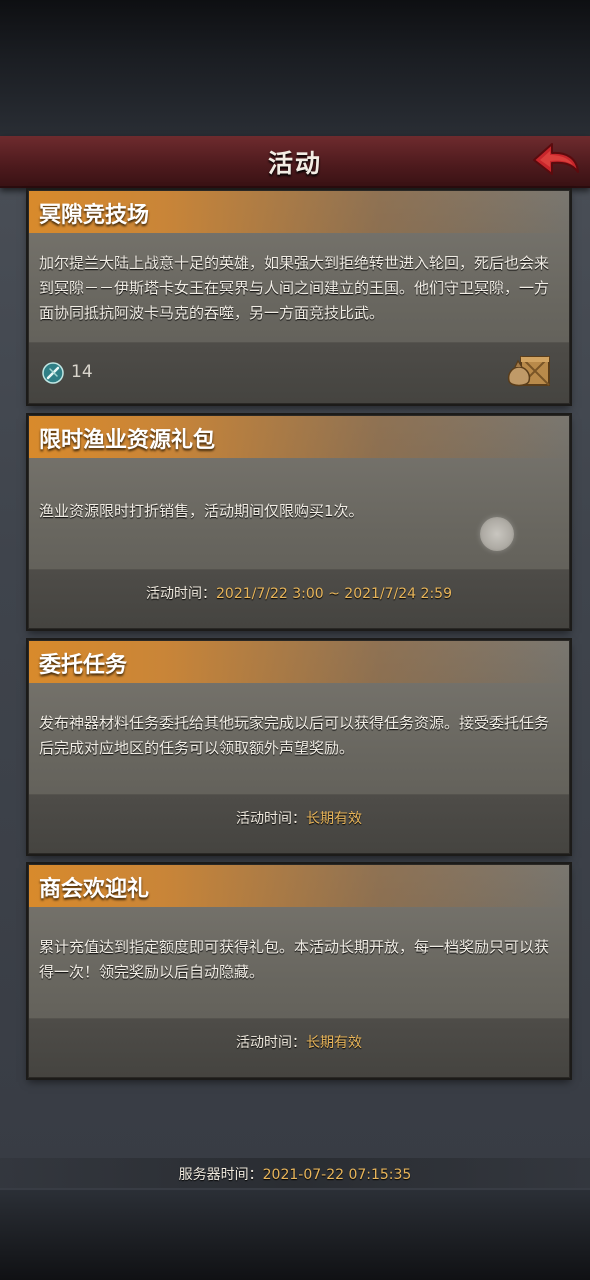  What do you see at coordinates (94, 215) in the screenshot?
I see `card-title: 冥隙竞技场` at bounding box center [94, 215].